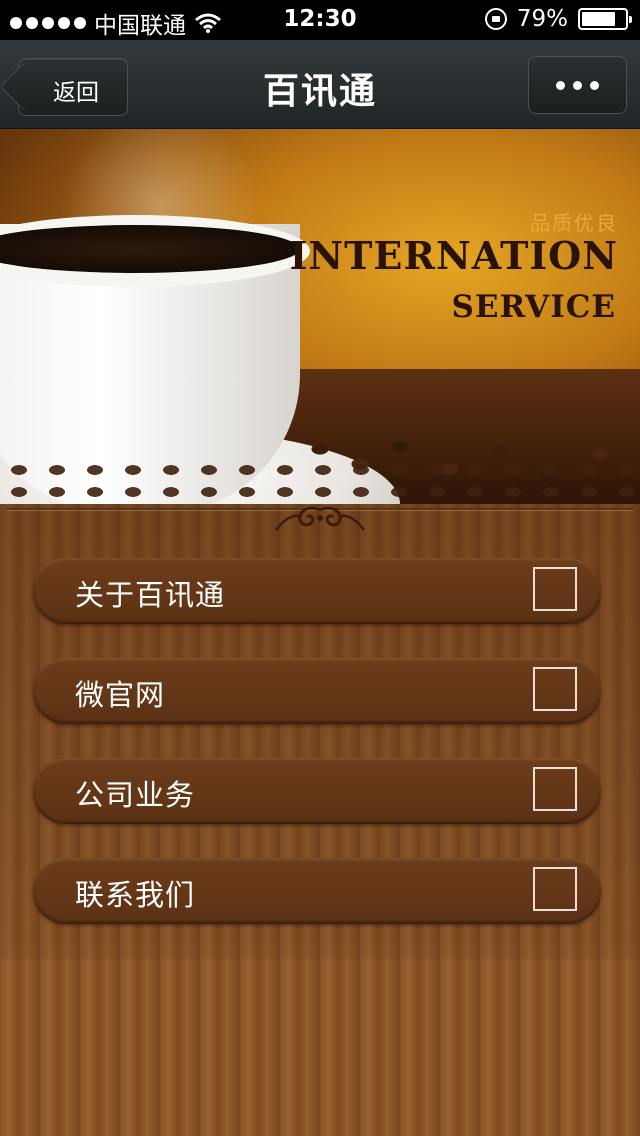 This screenshot has height=1136, width=640. Describe the element at coordinates (135, 795) in the screenshot. I see `menu-item-label: 公司业务` at that location.